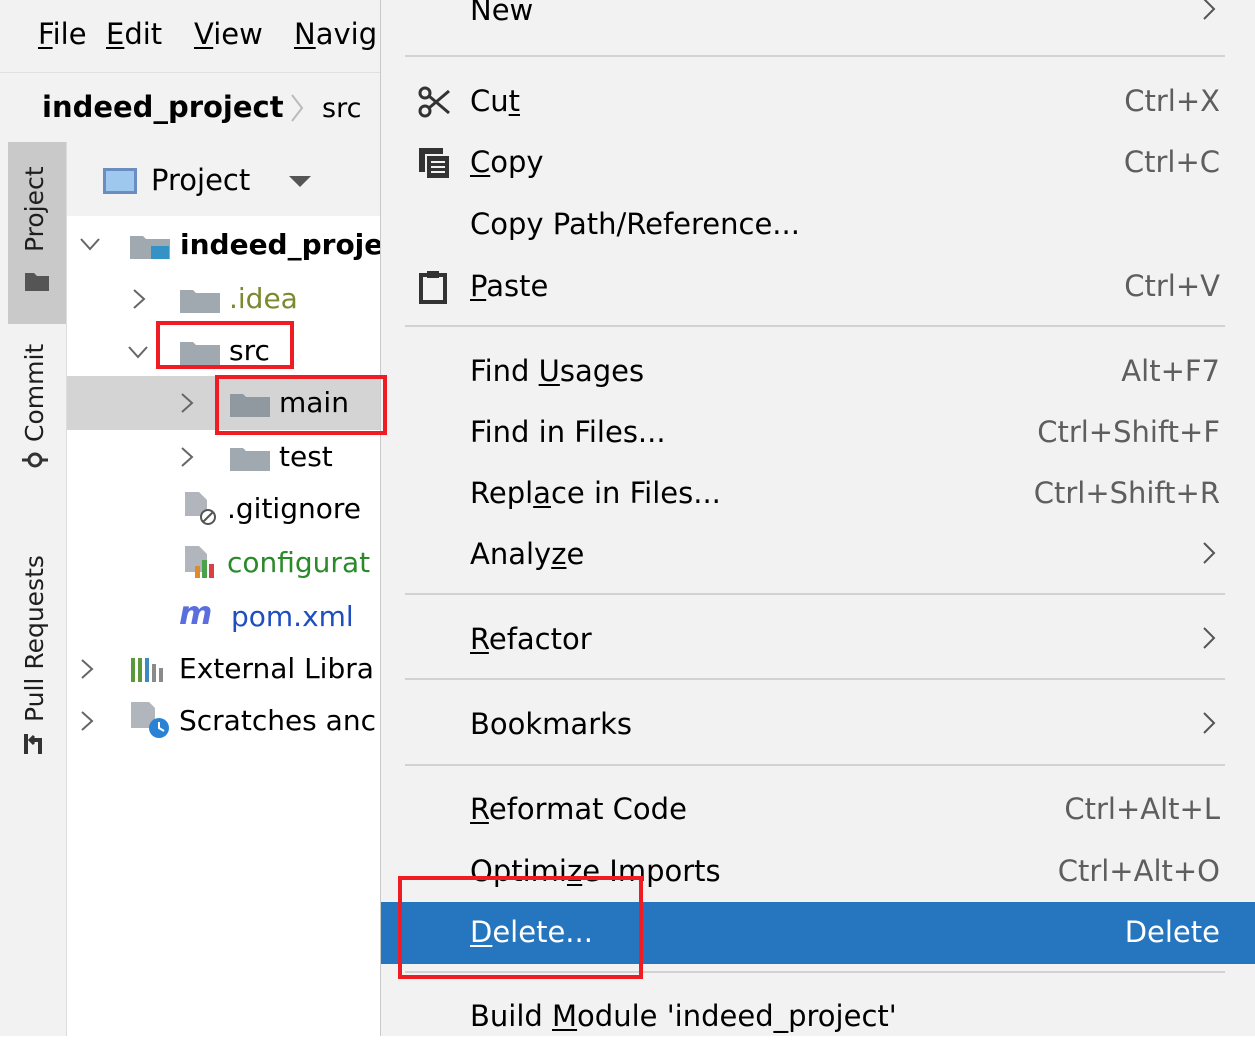 This screenshot has width=1255, height=1048. I want to click on tree-row-root: indeed_proje, so click(223, 245).